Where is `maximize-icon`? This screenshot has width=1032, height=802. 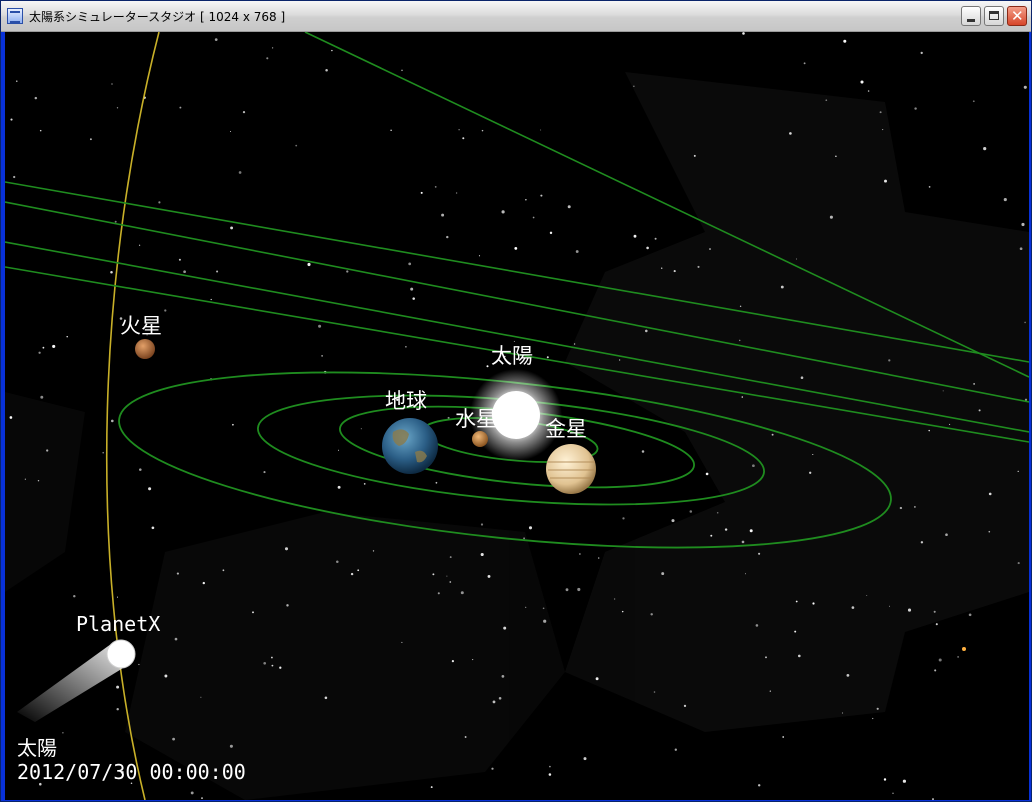 maximize-icon is located at coordinates (994, 15).